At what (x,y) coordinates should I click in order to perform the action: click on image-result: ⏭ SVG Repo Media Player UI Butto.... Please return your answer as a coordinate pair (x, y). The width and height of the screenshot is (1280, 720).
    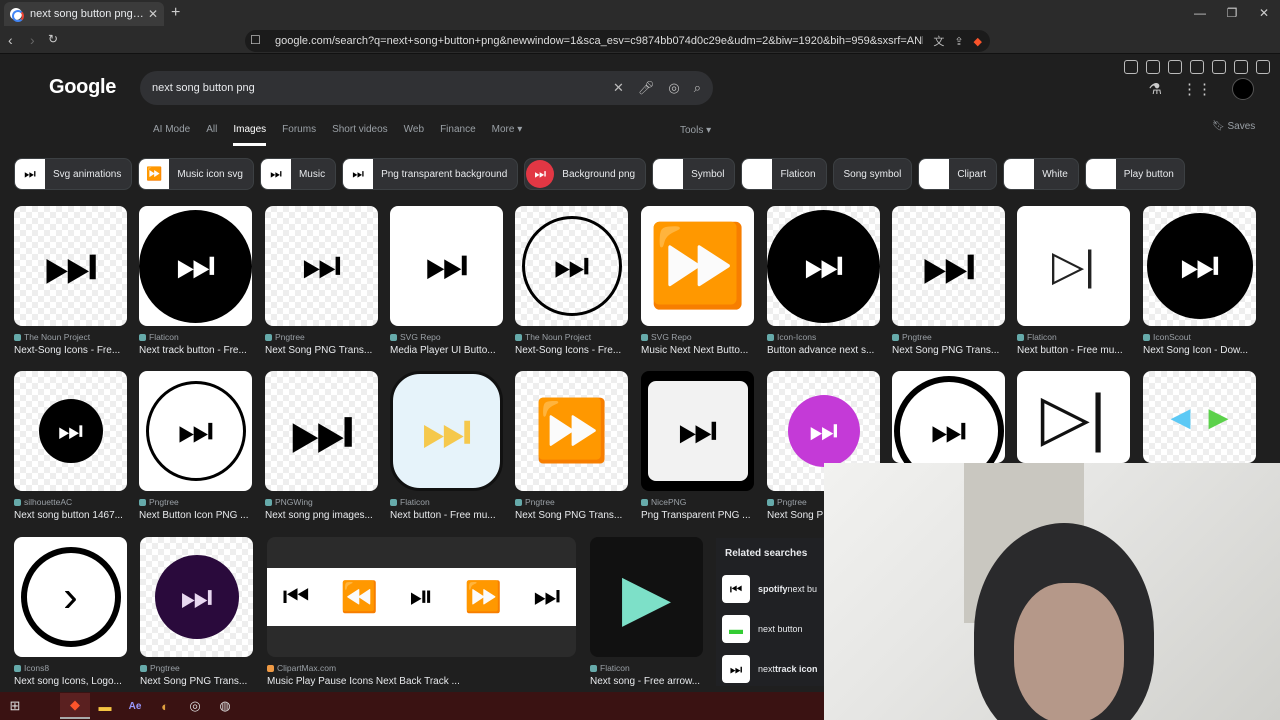
    Looking at the image, I should click on (446, 281).